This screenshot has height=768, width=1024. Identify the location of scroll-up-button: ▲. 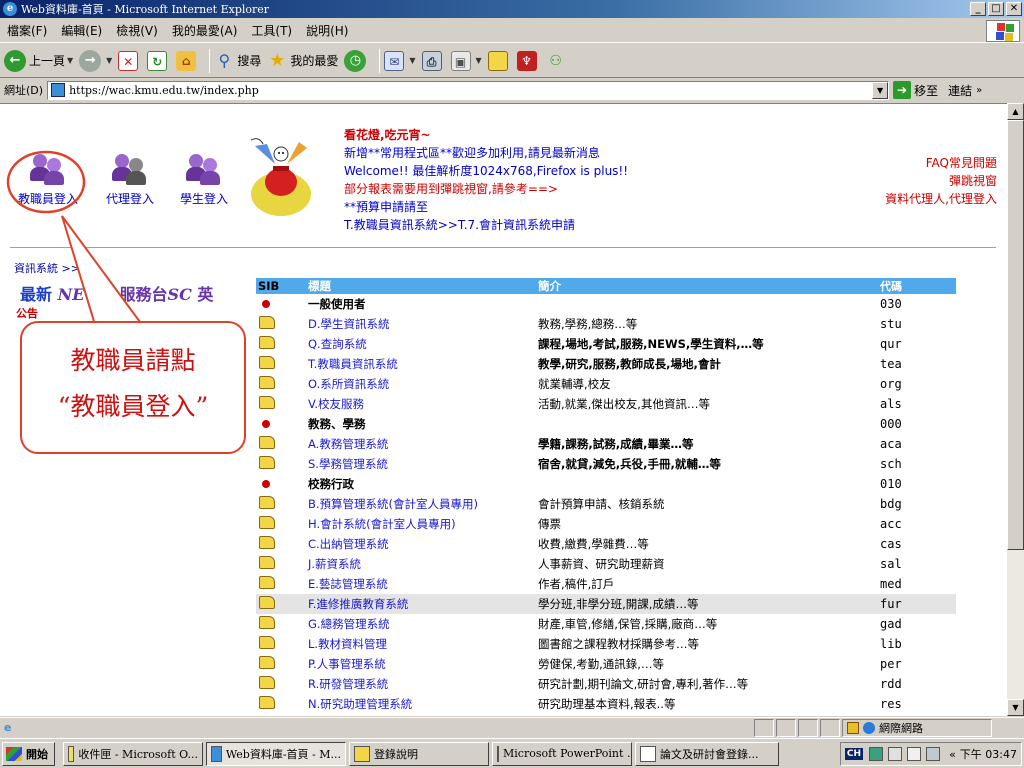
(1015, 111).